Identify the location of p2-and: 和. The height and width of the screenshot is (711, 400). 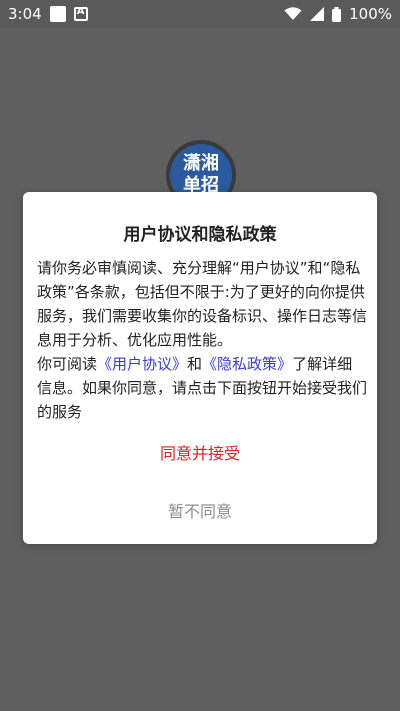
(195, 364).